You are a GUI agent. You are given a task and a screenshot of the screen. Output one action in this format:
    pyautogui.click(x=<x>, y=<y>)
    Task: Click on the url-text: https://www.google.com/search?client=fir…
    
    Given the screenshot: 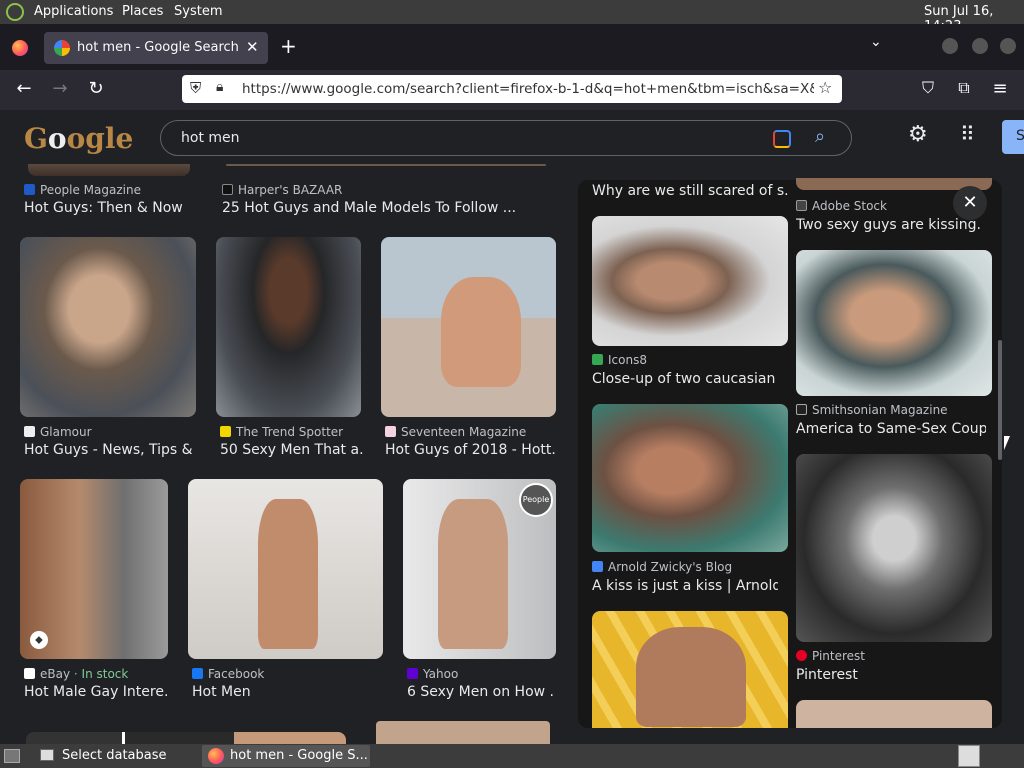 What is the action you would take?
    pyautogui.click(x=528, y=89)
    